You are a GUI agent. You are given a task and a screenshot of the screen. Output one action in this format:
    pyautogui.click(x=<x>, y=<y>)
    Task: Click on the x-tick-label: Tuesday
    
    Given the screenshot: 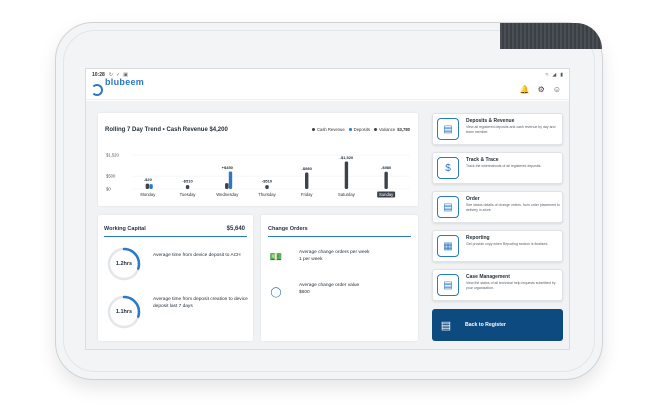 What is the action you would take?
    pyautogui.click(x=188, y=194)
    